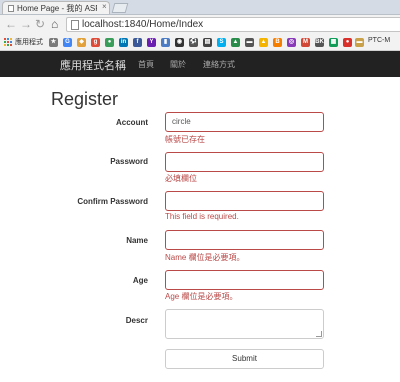  What do you see at coordinates (120, 8) in the screenshot?
I see `new-tab-button` at bounding box center [120, 8].